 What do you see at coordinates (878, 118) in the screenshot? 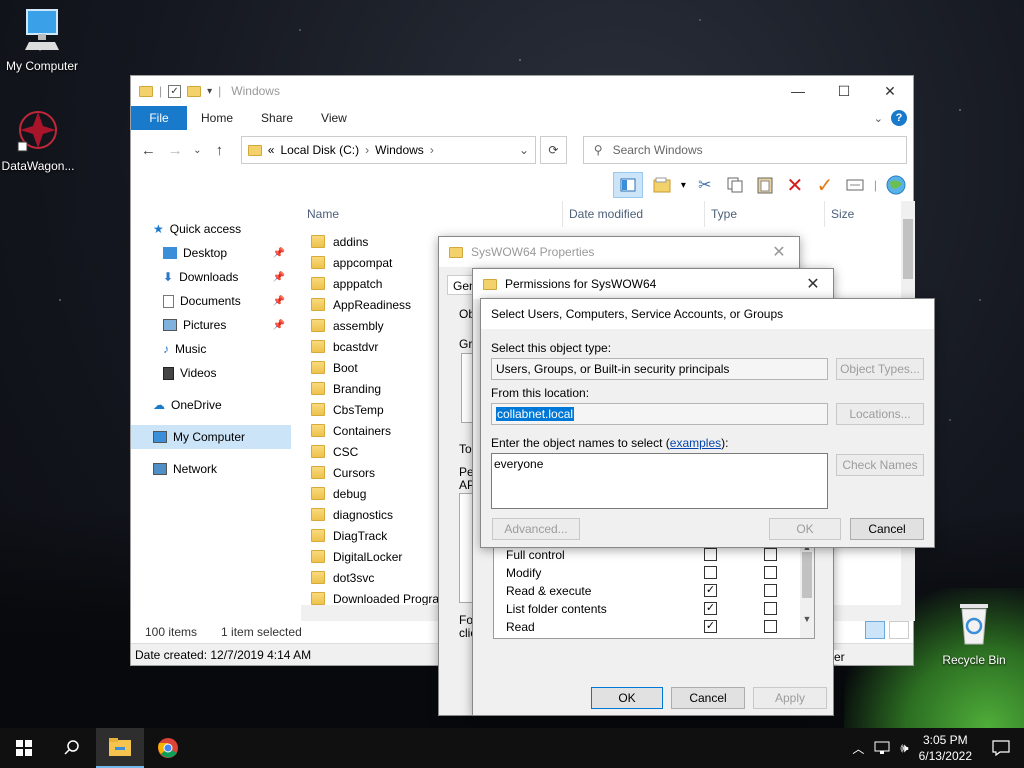
I see `ribbon-expand-icon: ⌄` at bounding box center [878, 118].